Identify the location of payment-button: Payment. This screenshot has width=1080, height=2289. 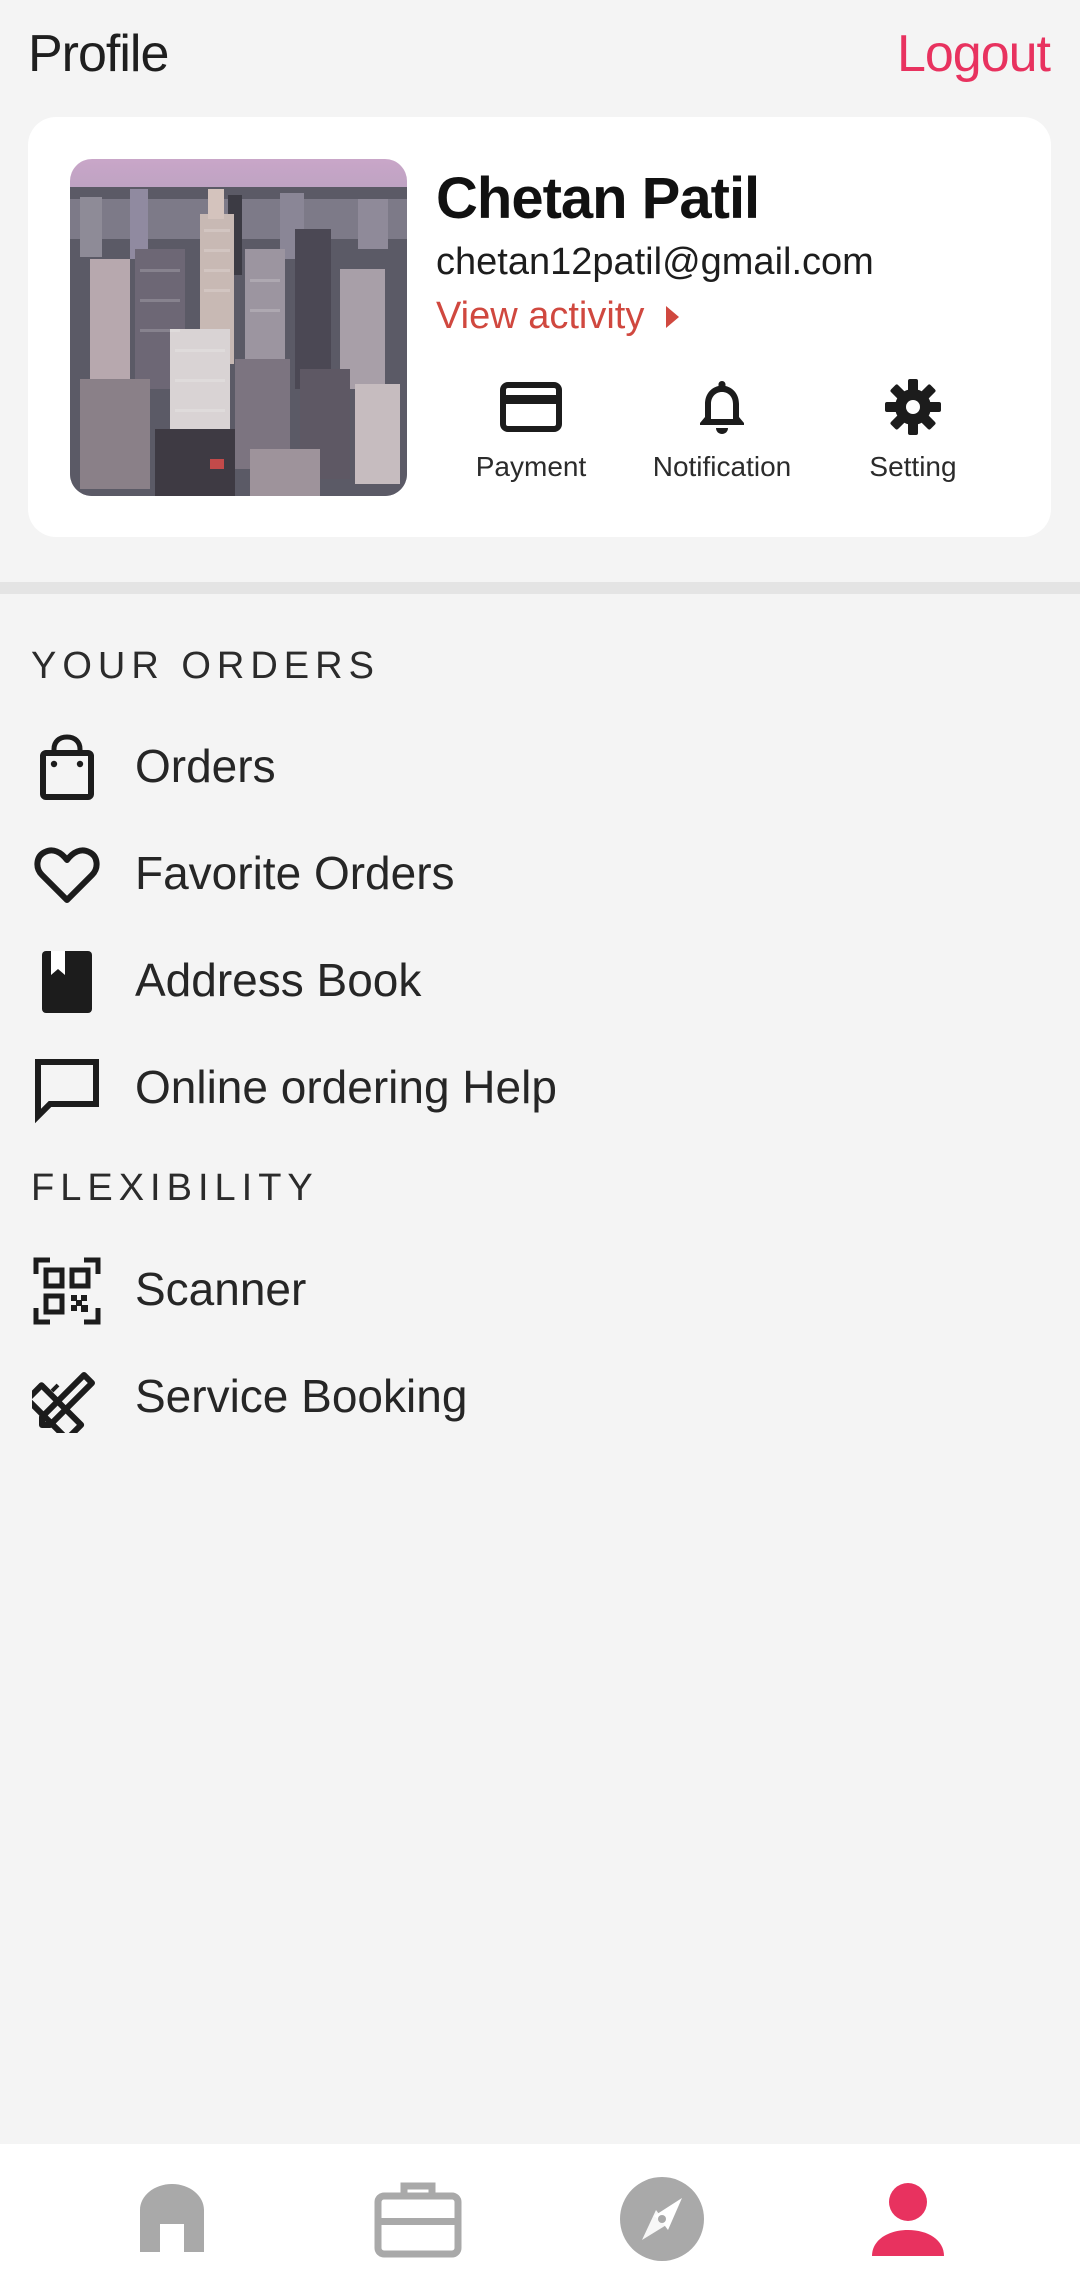
(531, 429).